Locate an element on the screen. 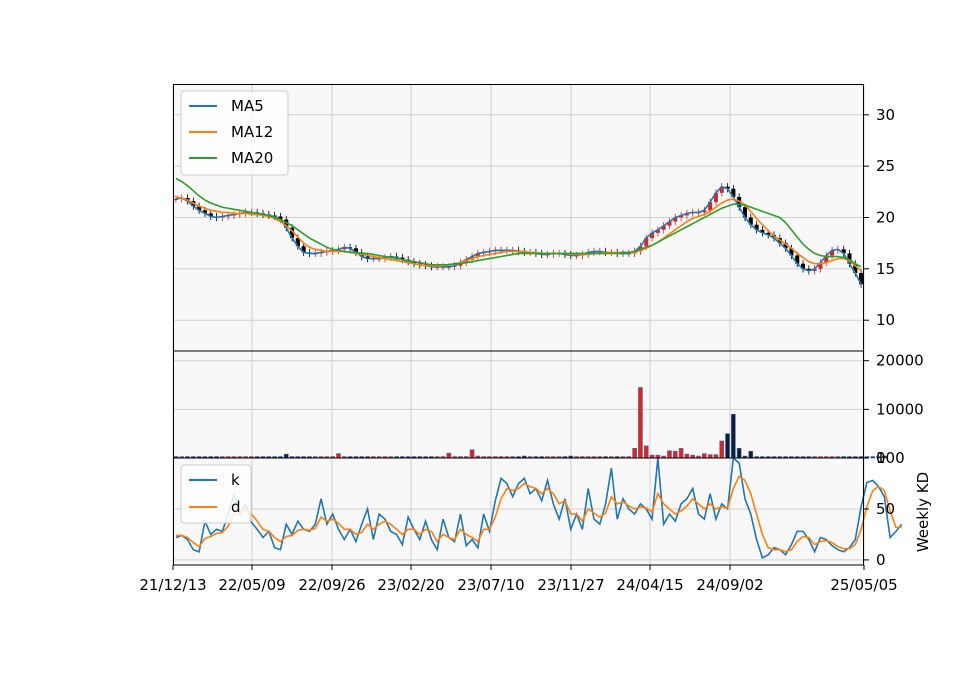  x-tick-label: 22/05/09 is located at coordinates (251, 585).